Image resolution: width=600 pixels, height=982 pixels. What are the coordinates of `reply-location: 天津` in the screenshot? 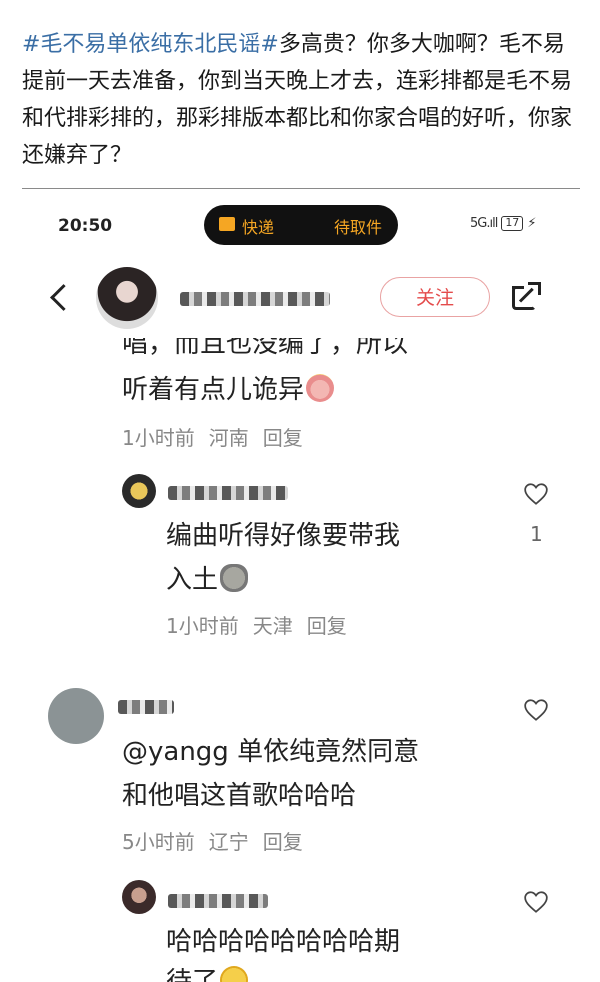 It's located at (272, 626).